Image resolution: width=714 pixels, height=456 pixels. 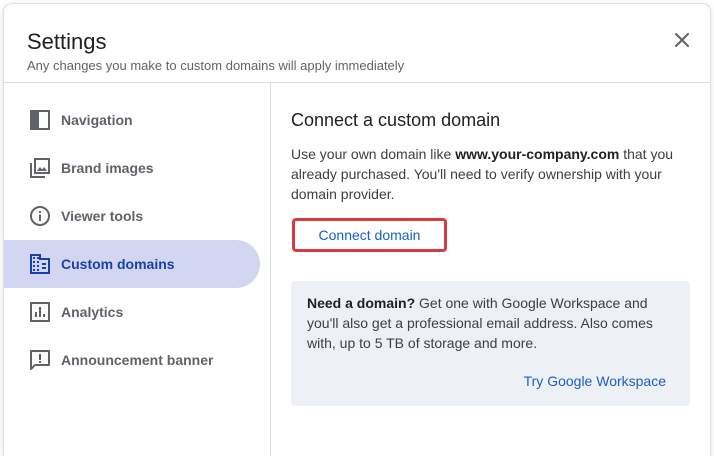 What do you see at coordinates (537, 154) in the screenshot?
I see `example-domain: www.your-company.com` at bounding box center [537, 154].